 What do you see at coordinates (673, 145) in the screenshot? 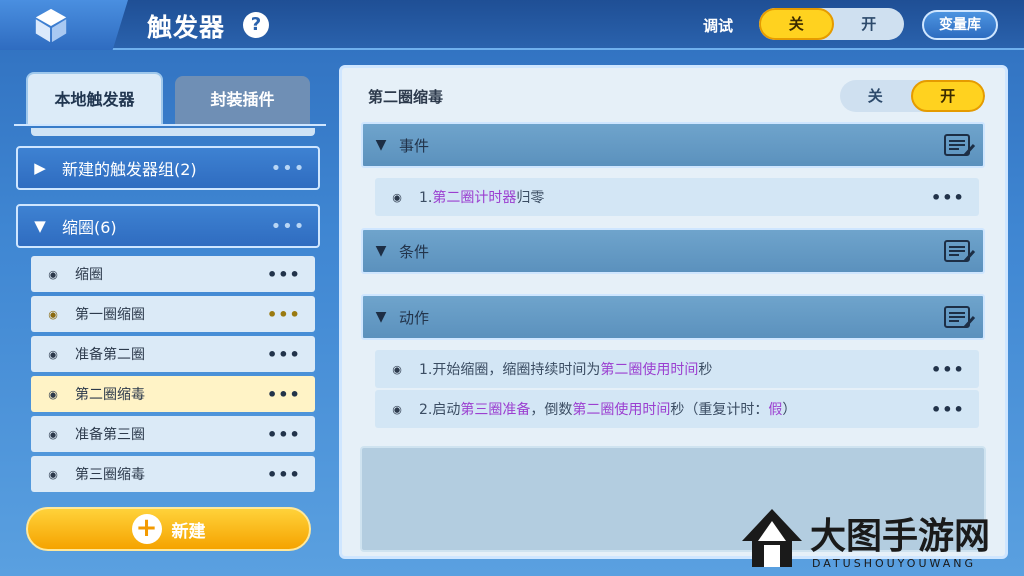
I see `section-event: ▼ 事件` at bounding box center [673, 145].